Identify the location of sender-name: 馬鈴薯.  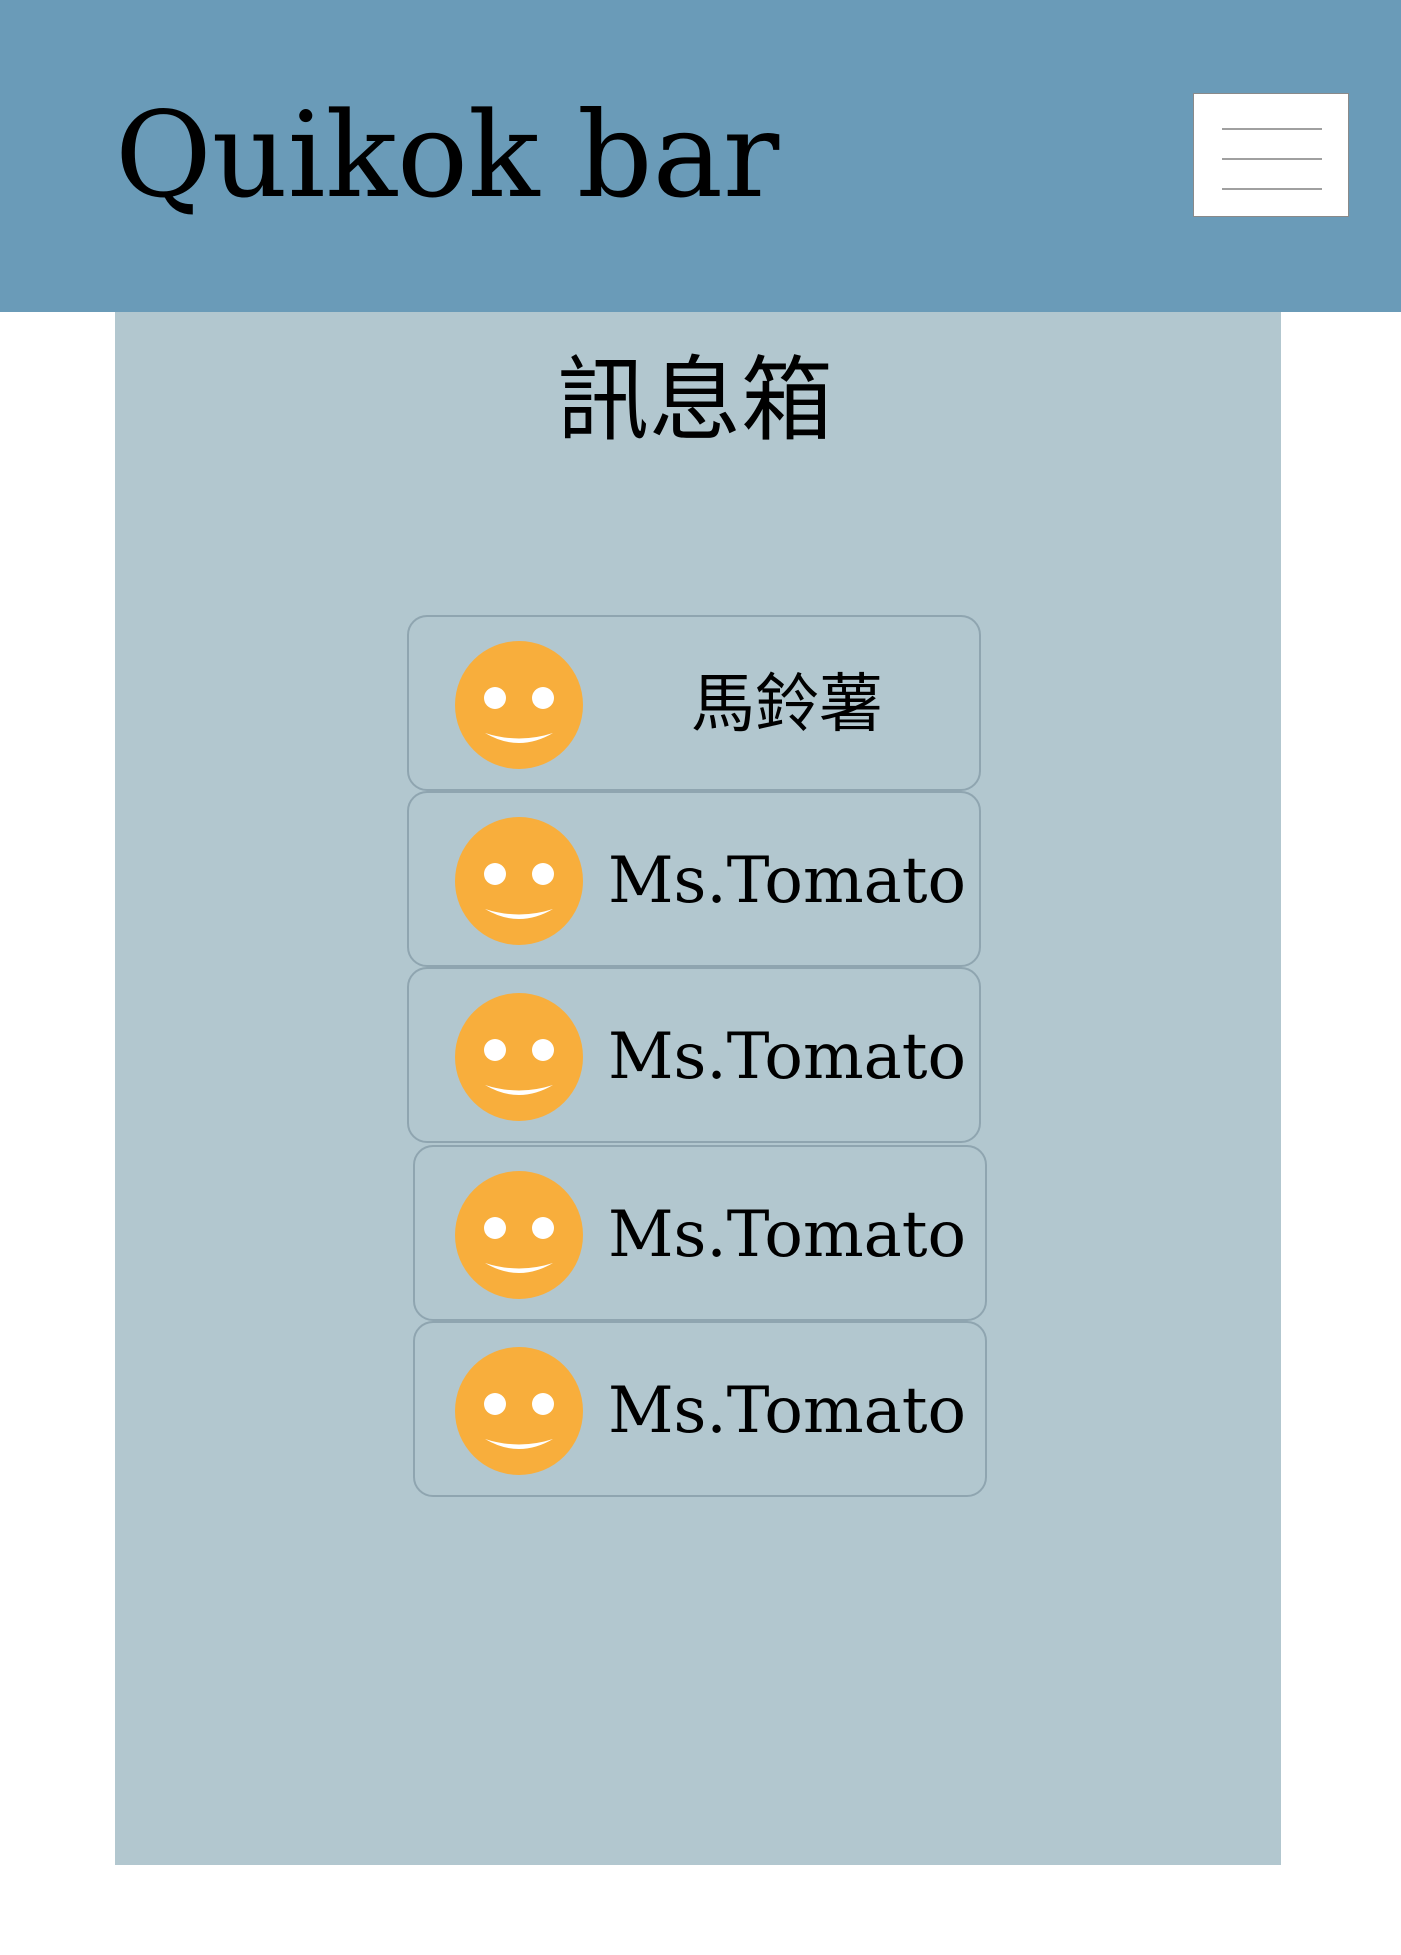
(787, 705).